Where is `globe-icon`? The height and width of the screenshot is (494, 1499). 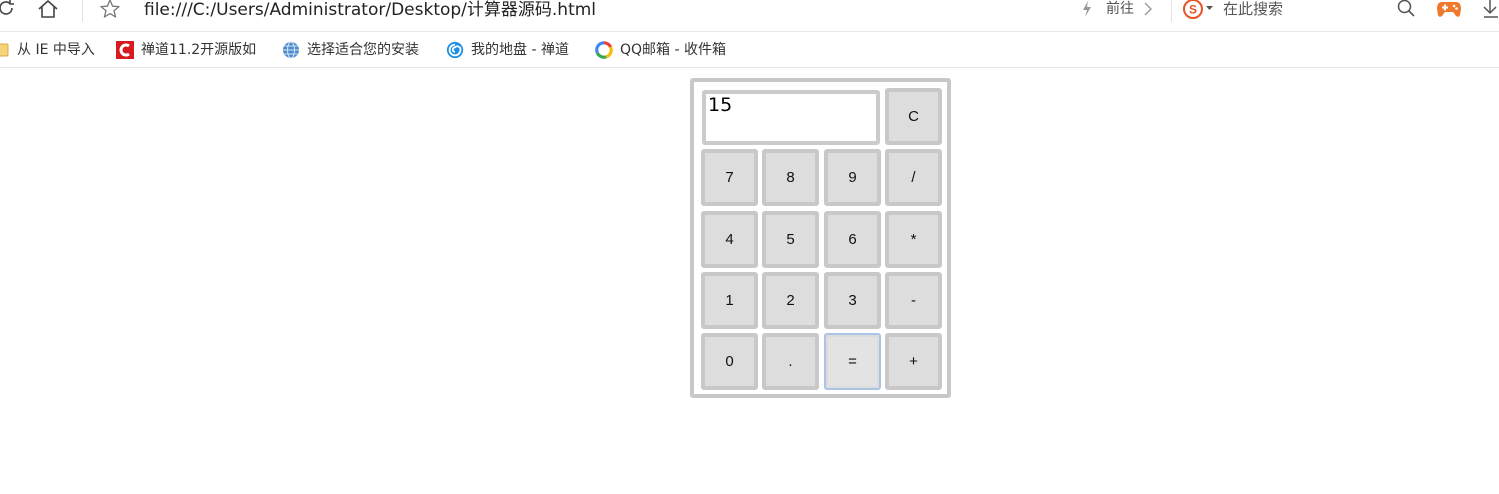
globe-icon is located at coordinates (291, 50).